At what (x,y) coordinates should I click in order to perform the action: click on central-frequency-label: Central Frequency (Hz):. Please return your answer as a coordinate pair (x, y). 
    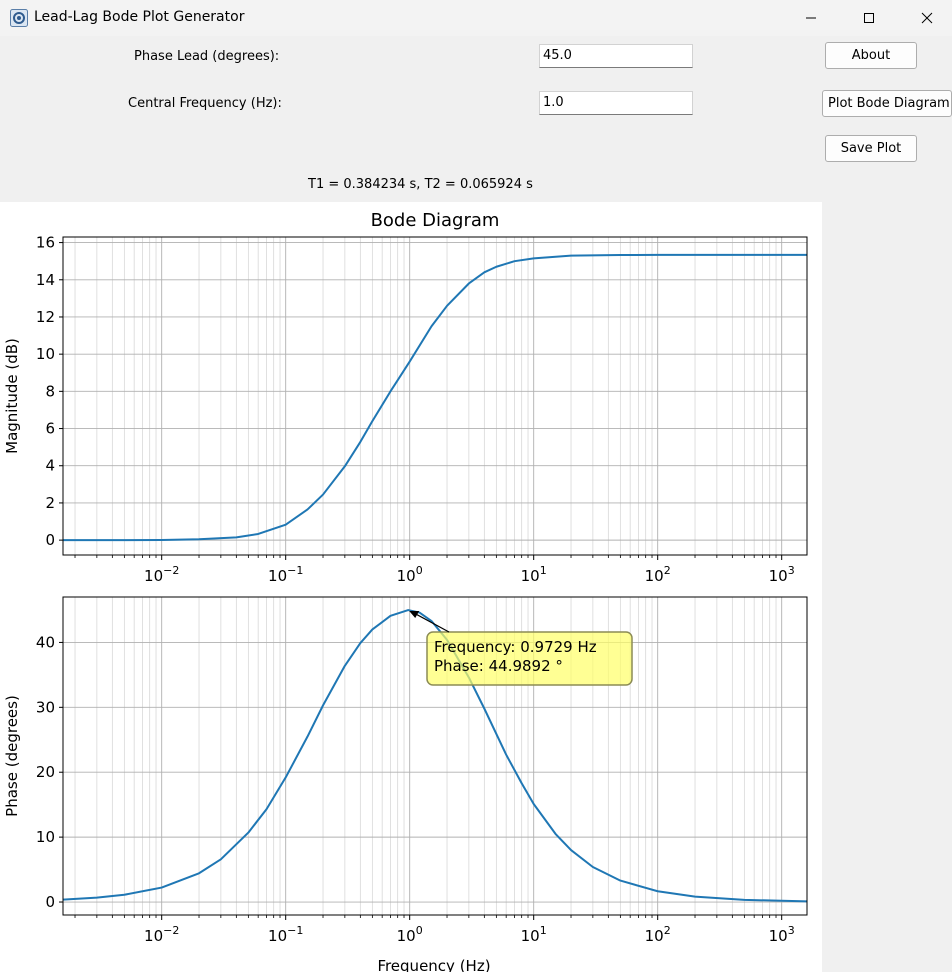
    Looking at the image, I should click on (205, 103).